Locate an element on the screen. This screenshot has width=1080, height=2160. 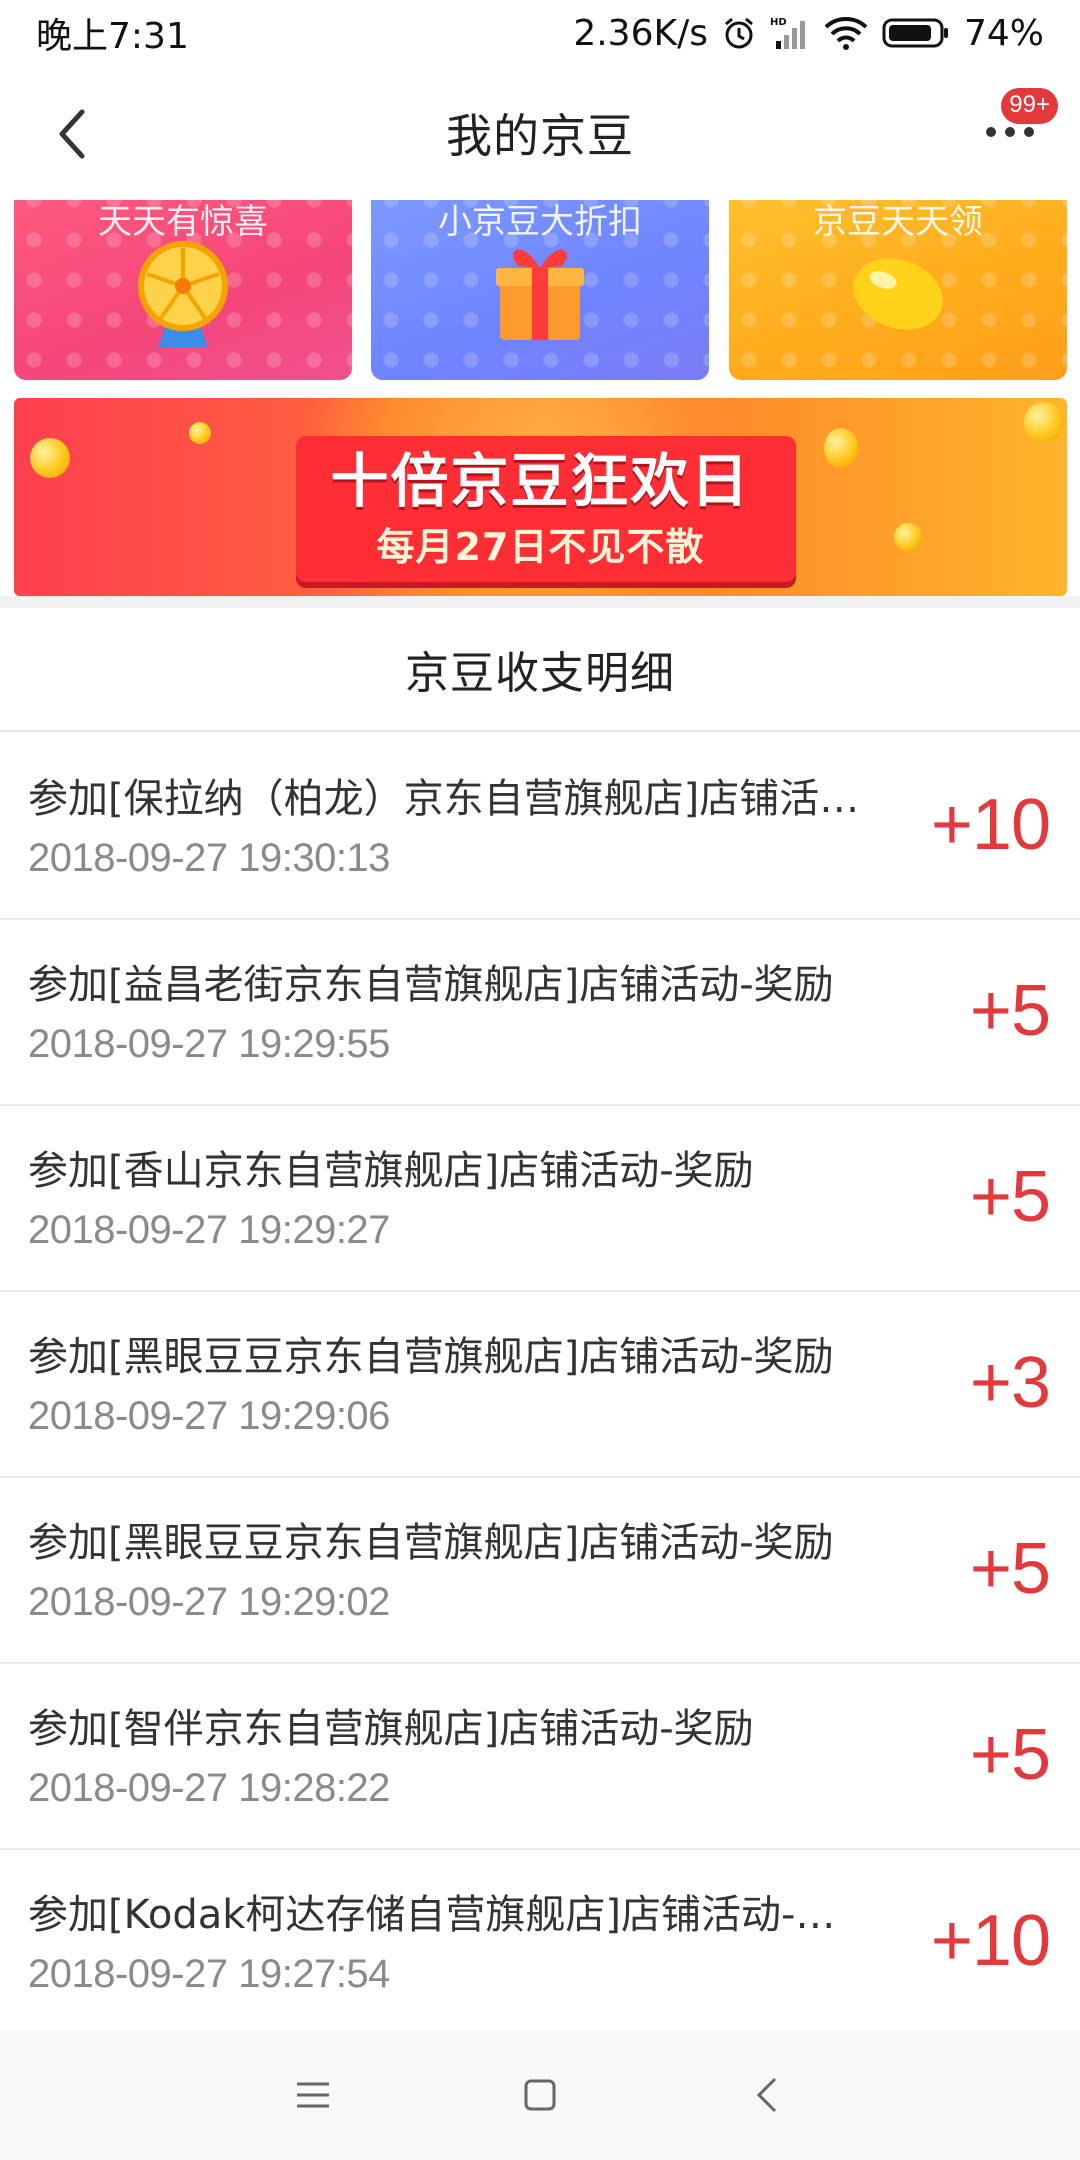
back-button is located at coordinates (72, 134).